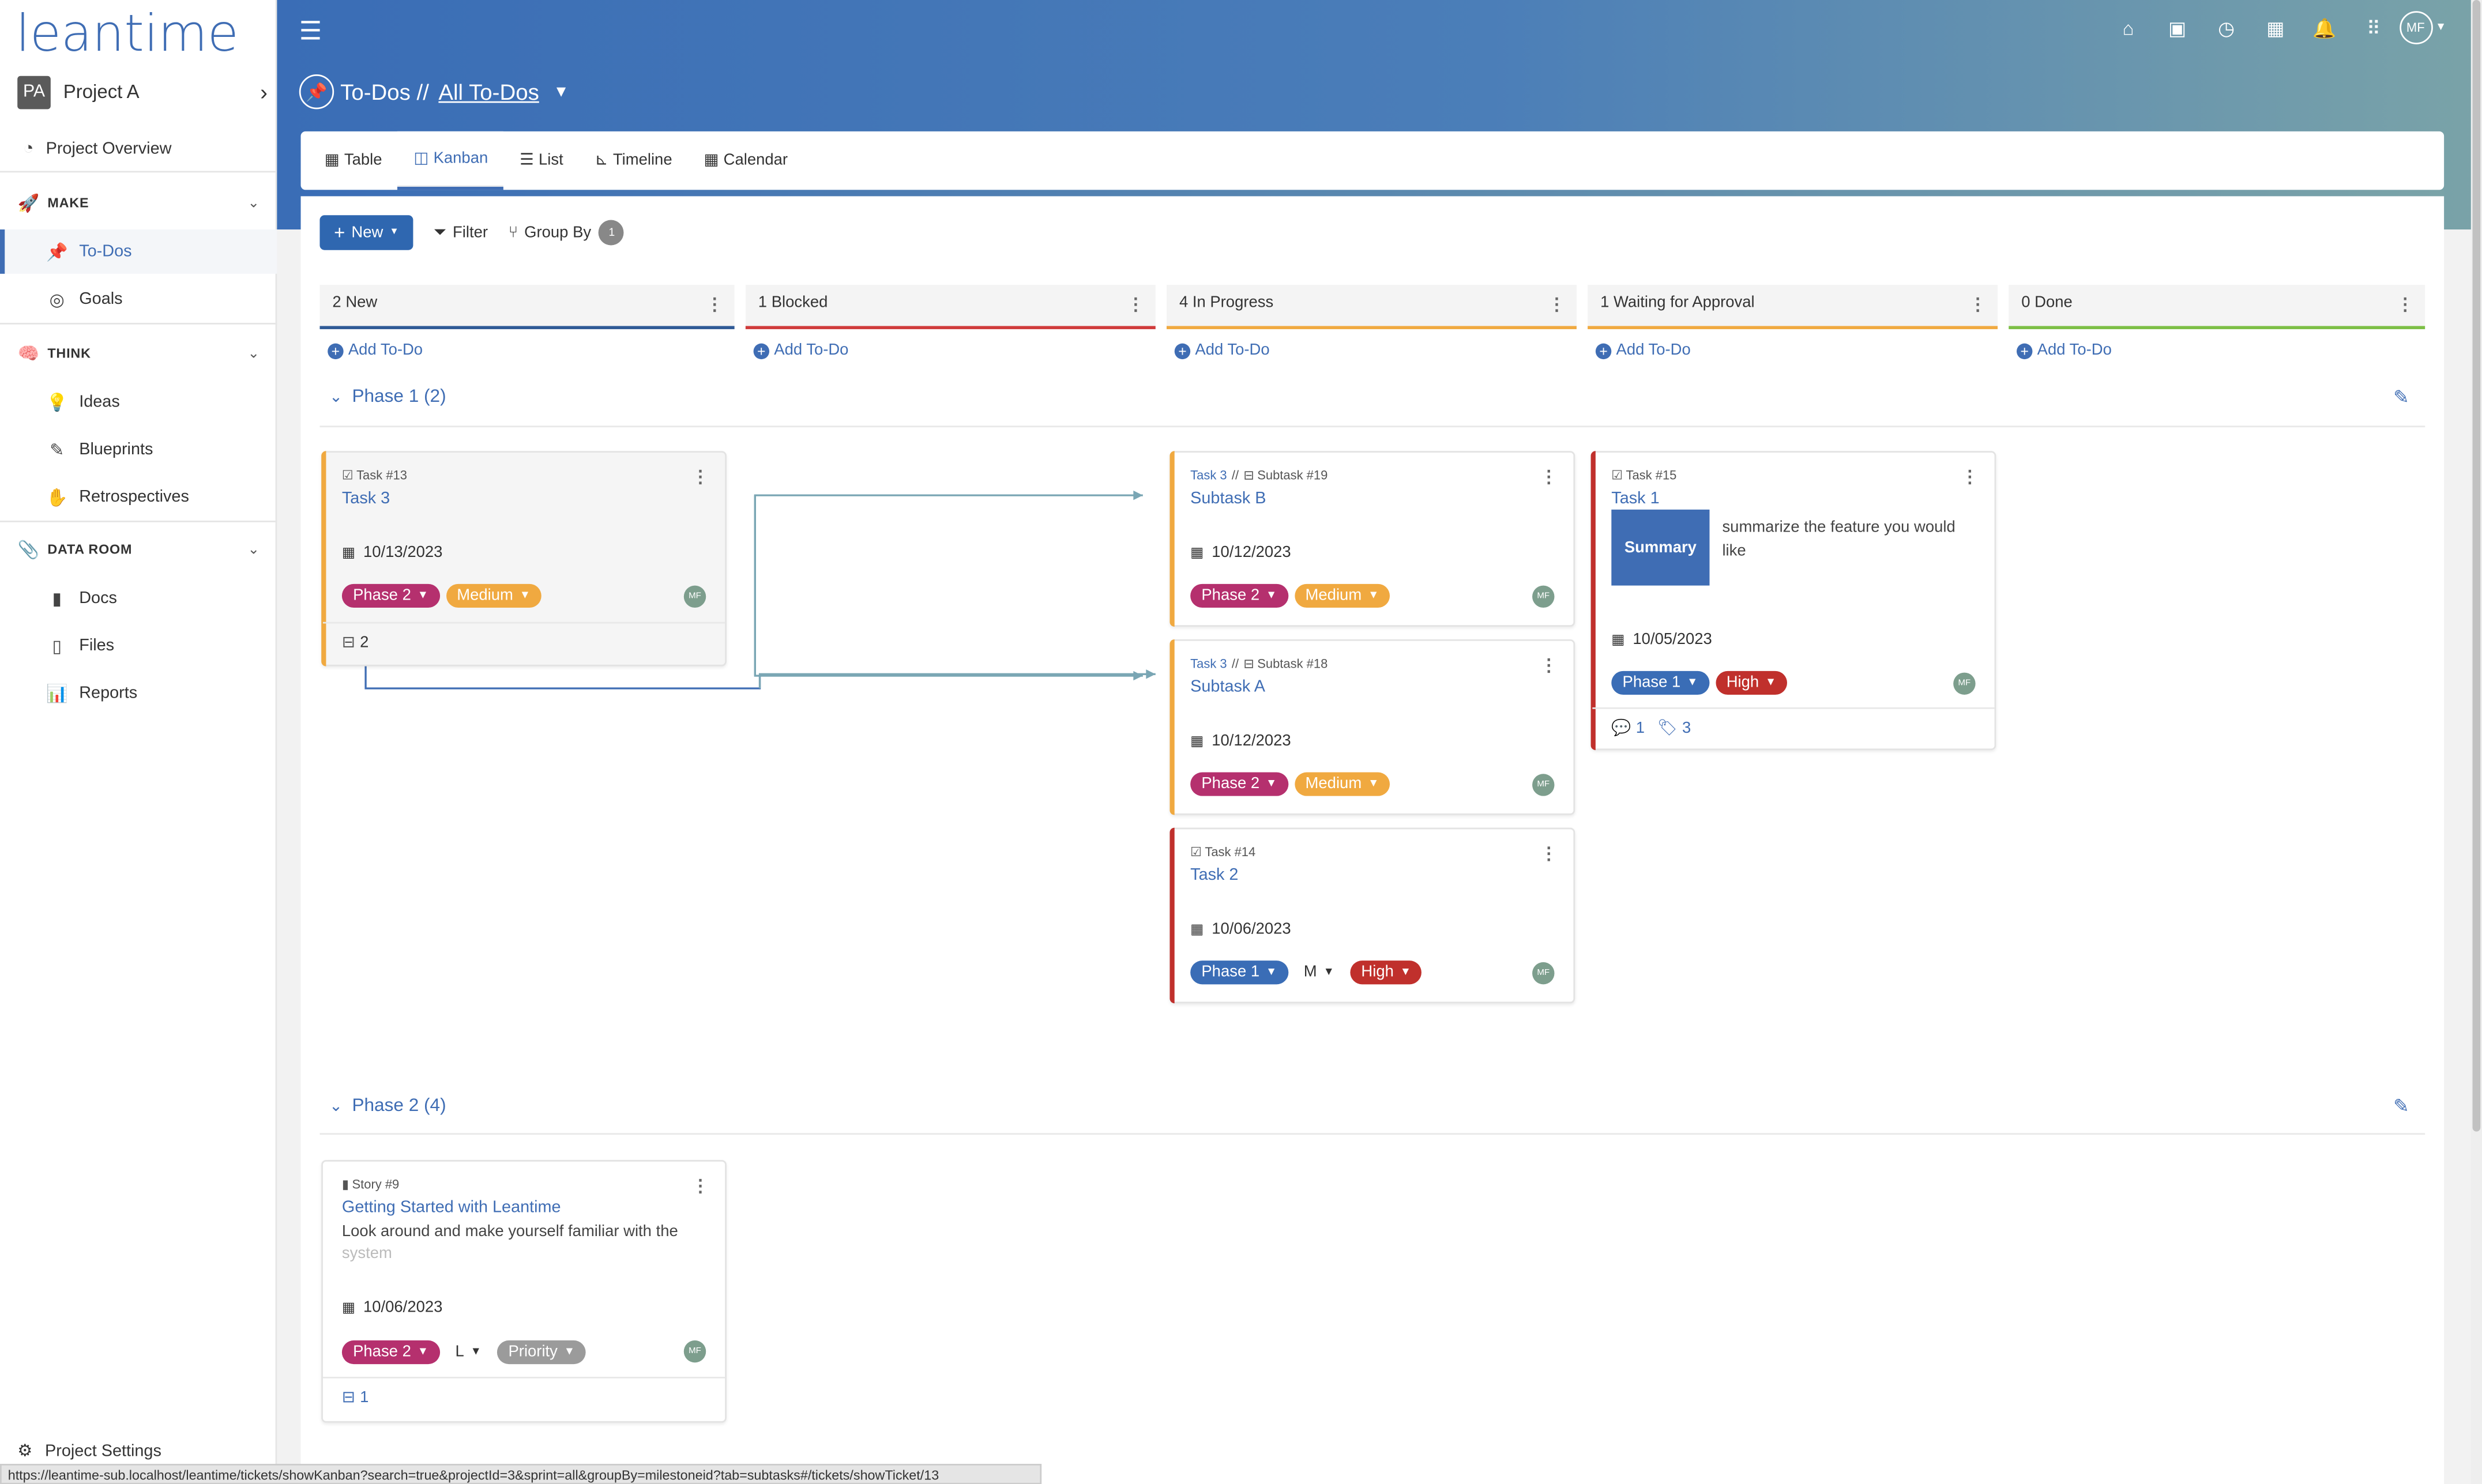  What do you see at coordinates (89, 1451) in the screenshot?
I see `sidebar-item-project-settings: ⚙ Project Settings` at bounding box center [89, 1451].